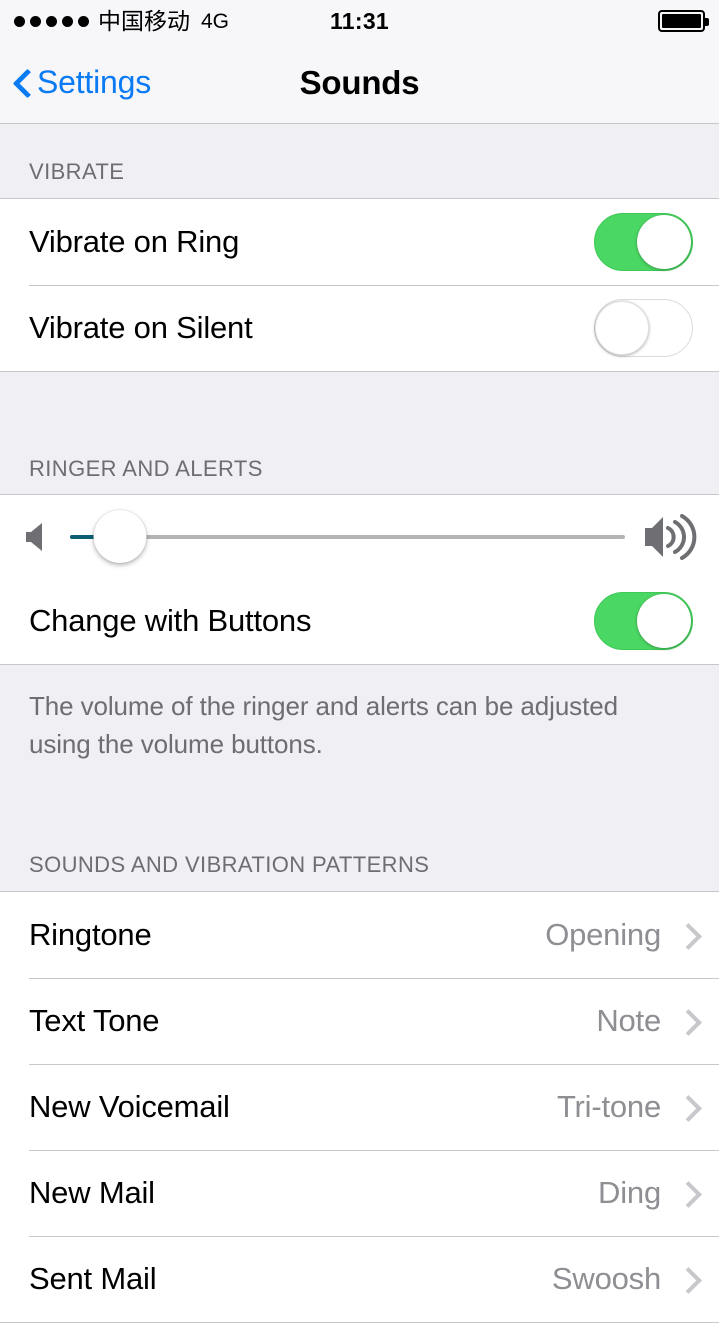 The width and height of the screenshot is (719, 1323). Describe the element at coordinates (134, 241) in the screenshot. I see `row-label: Vibrate on Ring` at that location.